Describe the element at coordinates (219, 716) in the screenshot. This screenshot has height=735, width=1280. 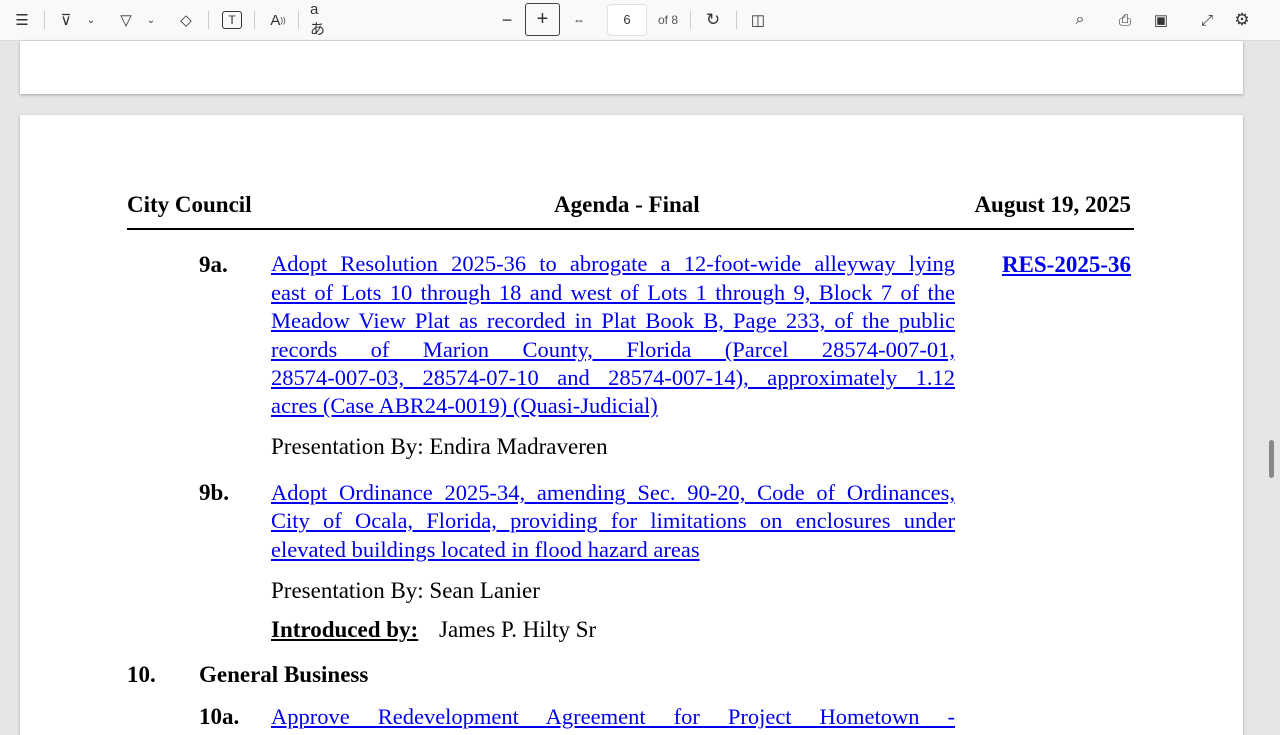
I see `item-number: 10a.` at that location.